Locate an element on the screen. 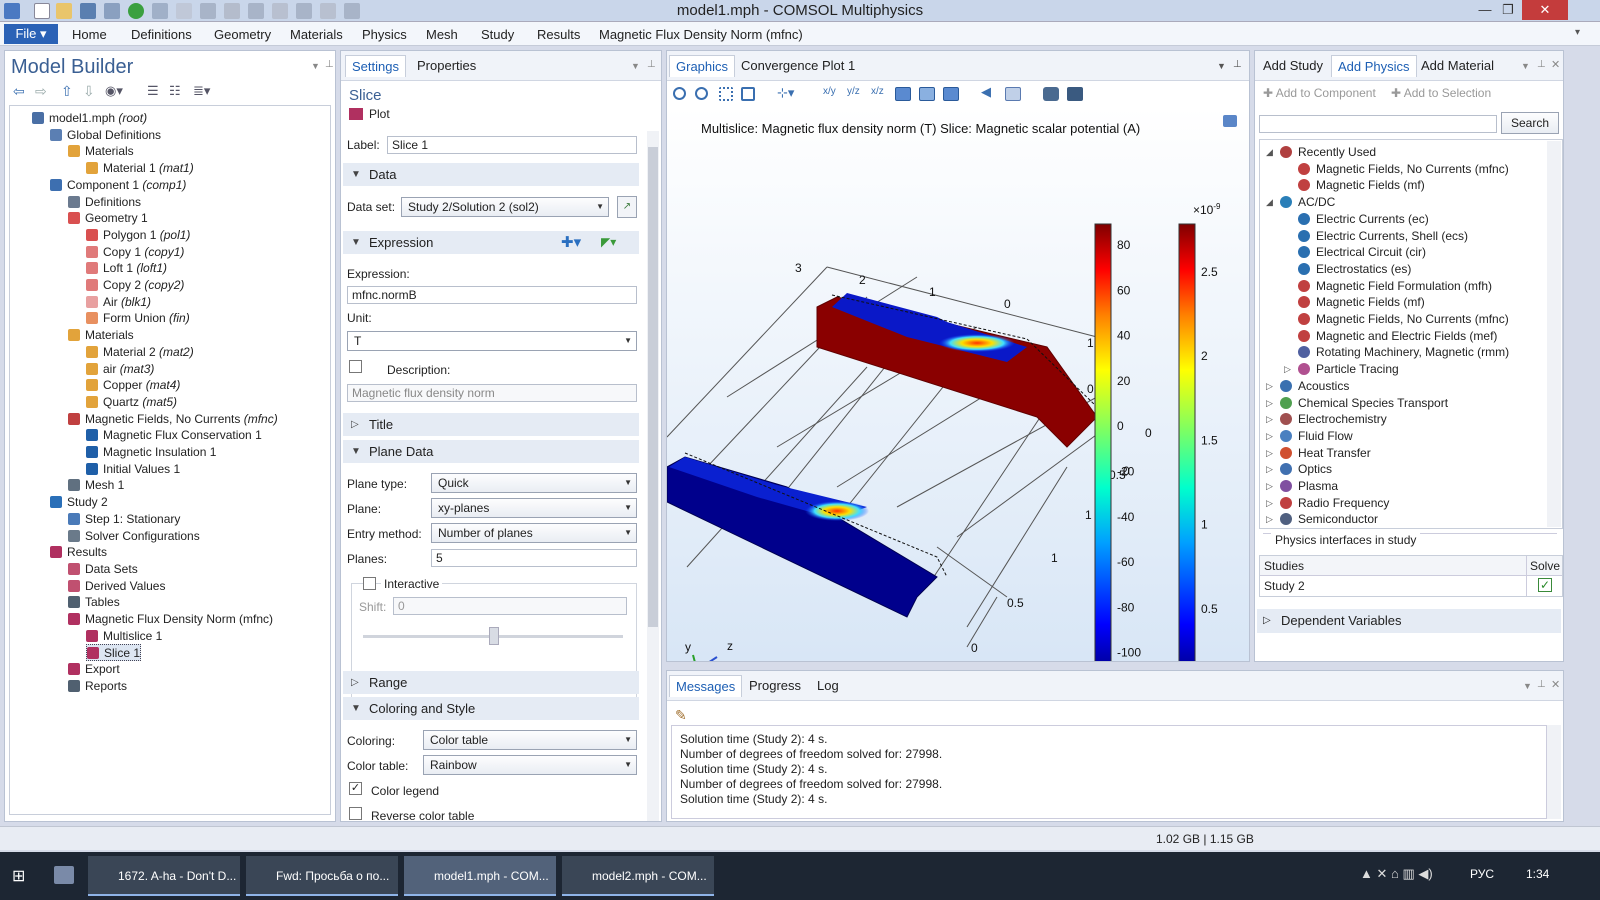 This screenshot has width=1600, height=900. tab-progress: Progress is located at coordinates (775, 685).